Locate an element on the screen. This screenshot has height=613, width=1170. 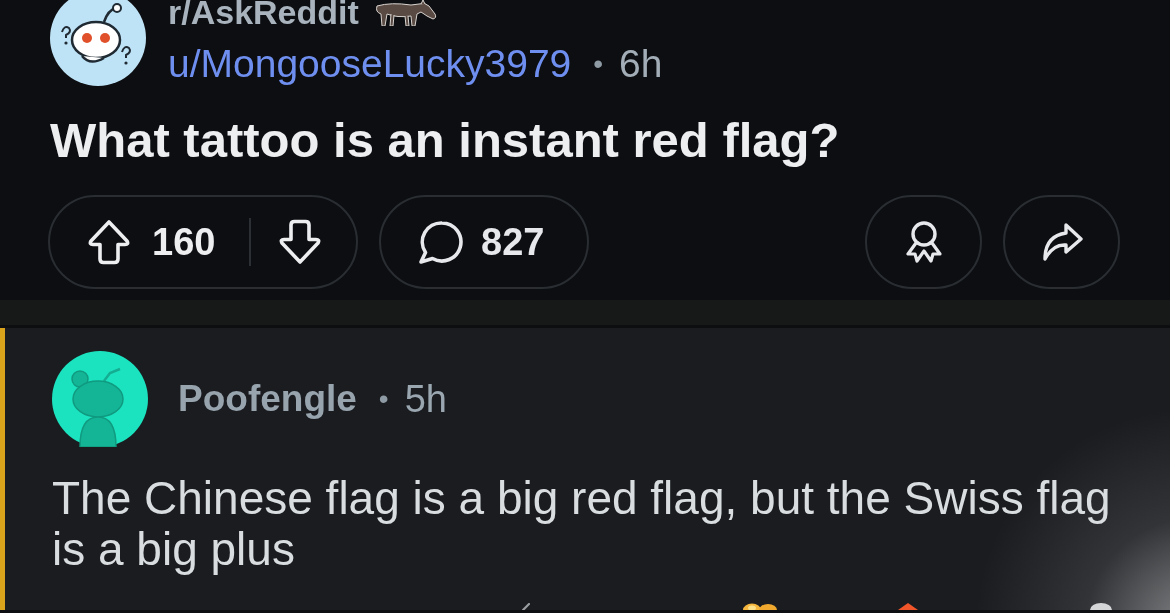
award-icon is located at coordinates (923, 242).